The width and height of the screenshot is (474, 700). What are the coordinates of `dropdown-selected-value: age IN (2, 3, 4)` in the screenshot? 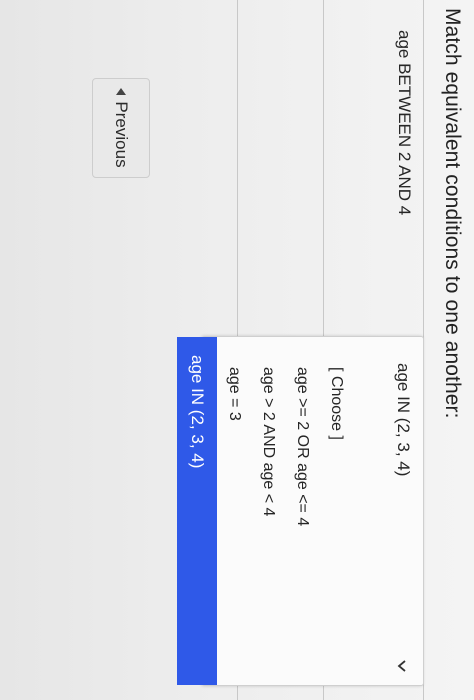 It's located at (403, 420).